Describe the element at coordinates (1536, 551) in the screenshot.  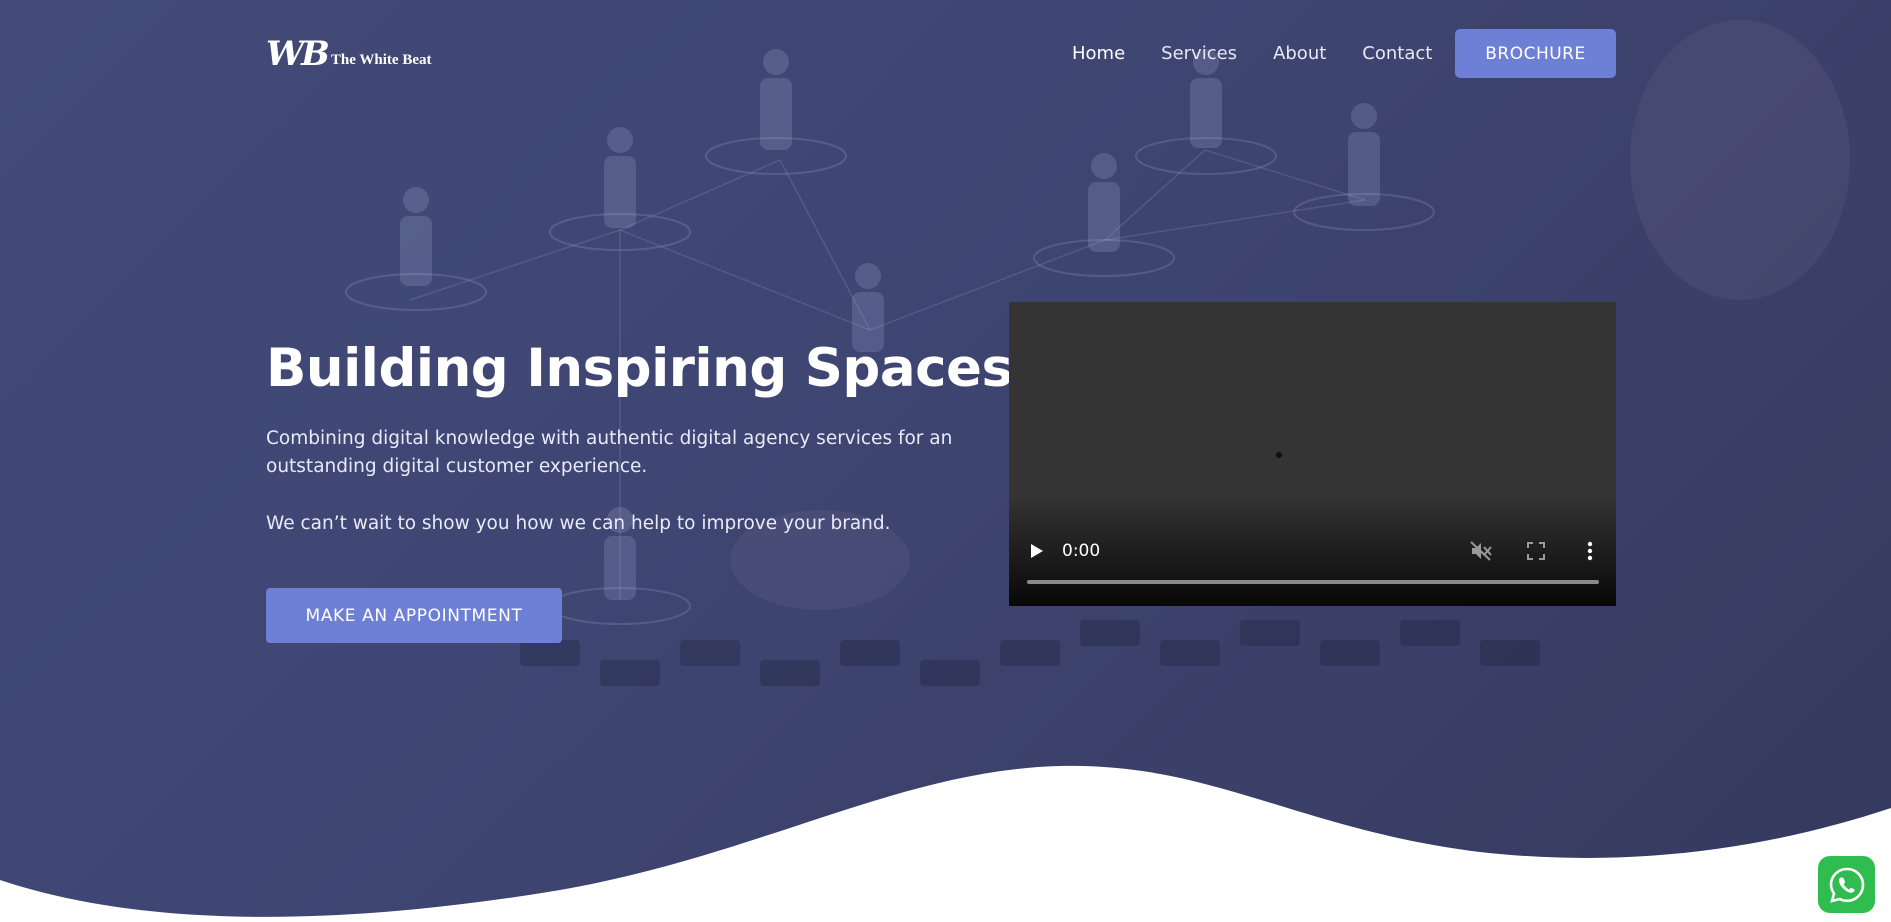
I see `fullscreen-icon` at that location.